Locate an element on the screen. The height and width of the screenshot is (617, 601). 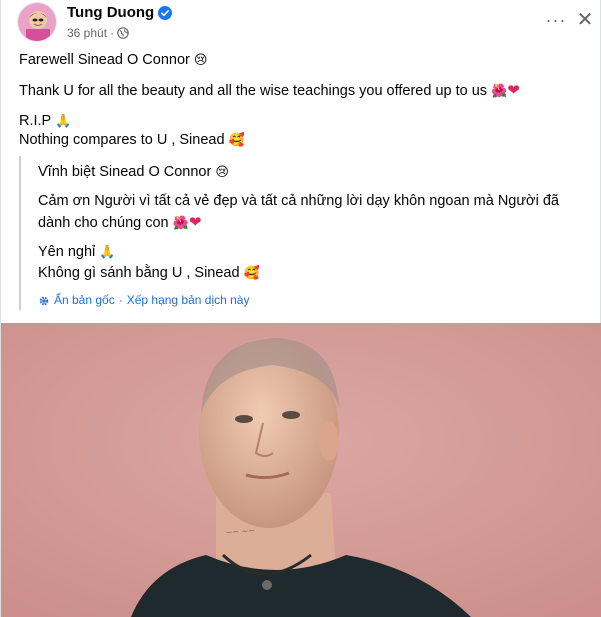
post-line-1: Farewell Sinead O Connor 😢 is located at coordinates (302, 60).